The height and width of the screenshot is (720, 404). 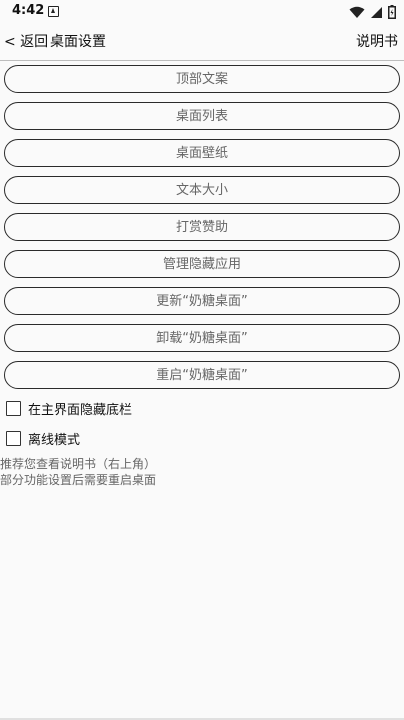 I want to click on offline-mode-label: 离线模式, so click(x=54, y=440).